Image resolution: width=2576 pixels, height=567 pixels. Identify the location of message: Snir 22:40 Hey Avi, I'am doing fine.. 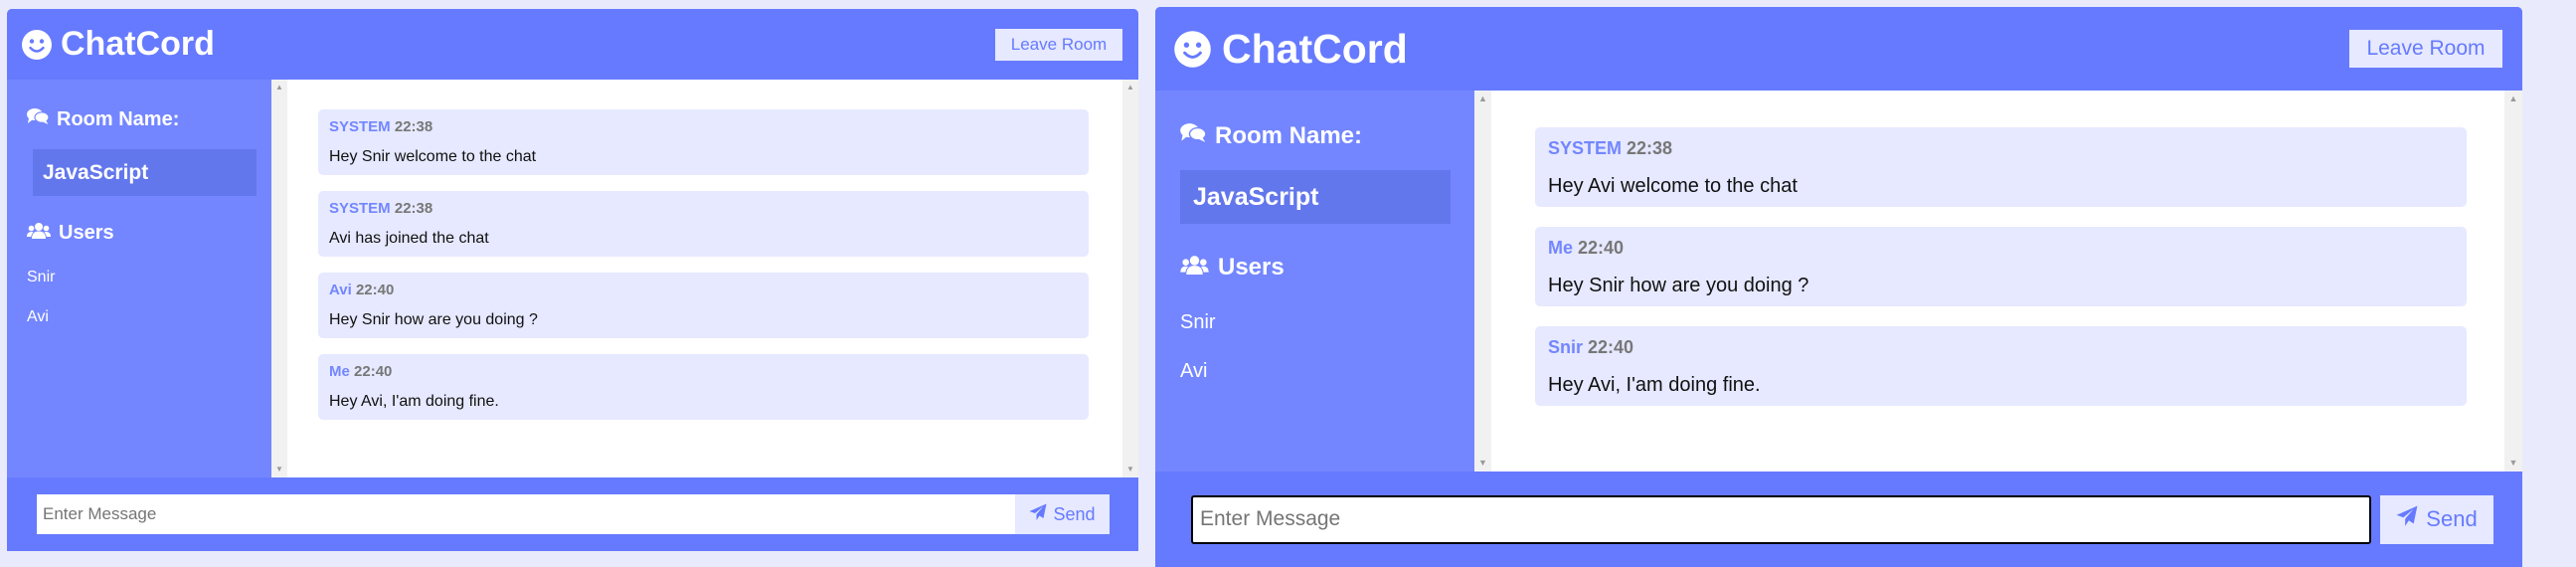
(2001, 366).